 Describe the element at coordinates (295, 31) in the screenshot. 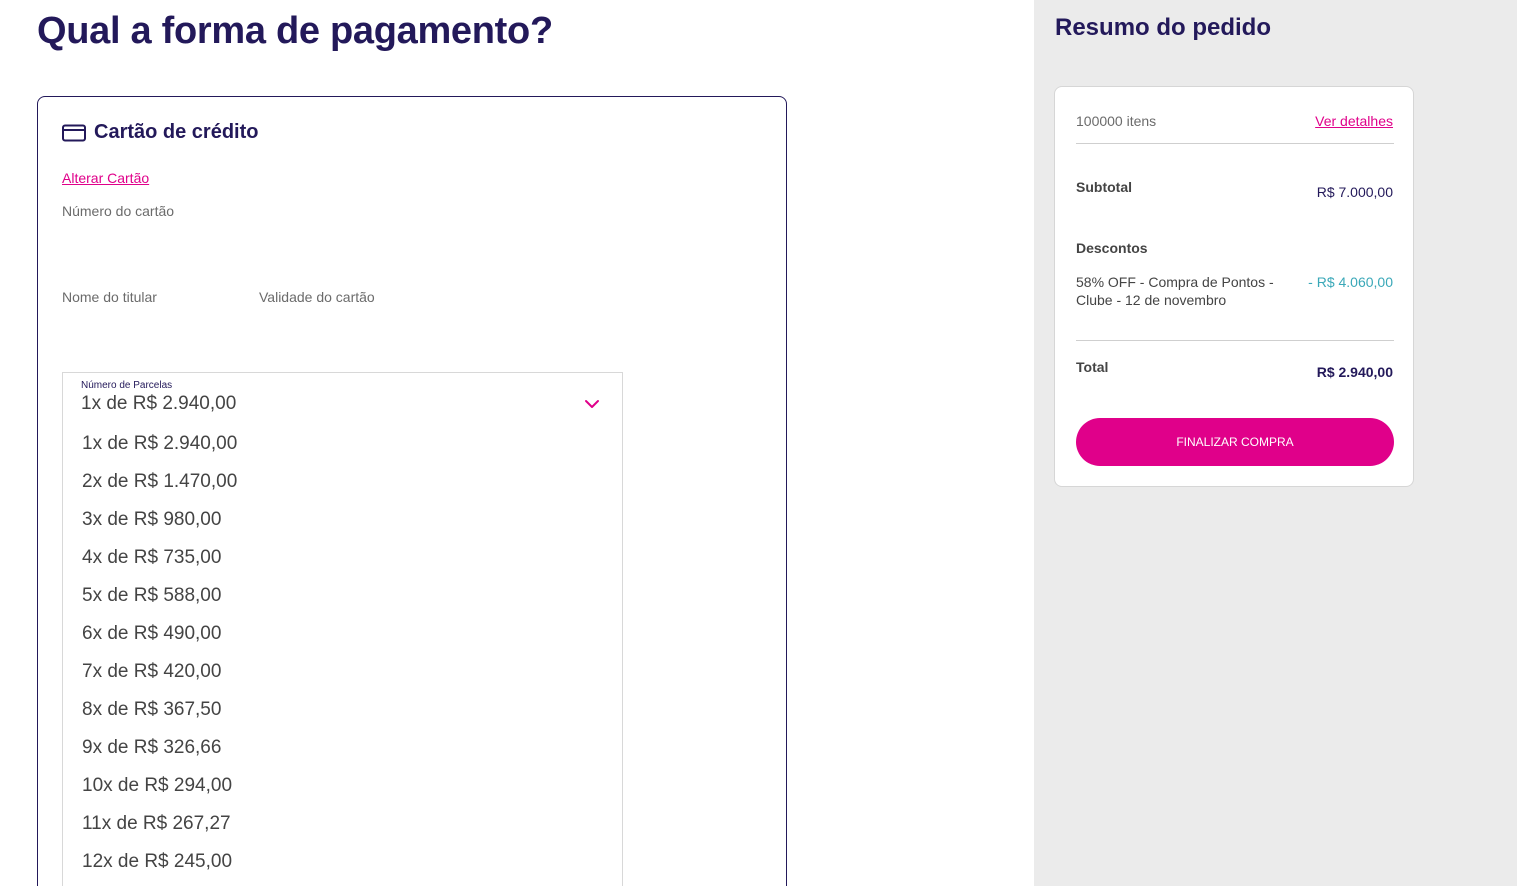

I see `page-title: Qual a forma de pagamento?` at that location.